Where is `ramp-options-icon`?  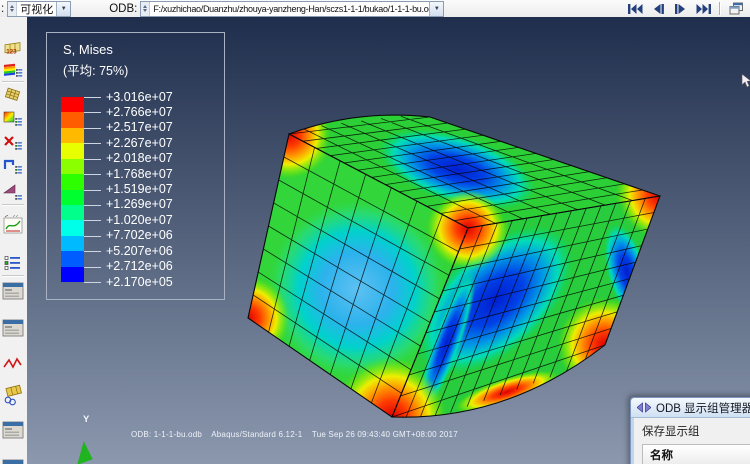 ramp-options-icon is located at coordinates (12, 191).